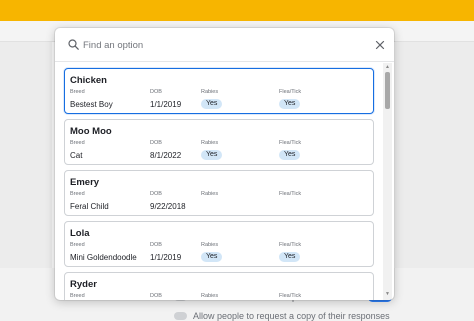 Image resolution: width=474 pixels, height=321 pixels. Describe the element at coordinates (166, 155) in the screenshot. I see `field-value-dob: 8/1/2022` at that location.